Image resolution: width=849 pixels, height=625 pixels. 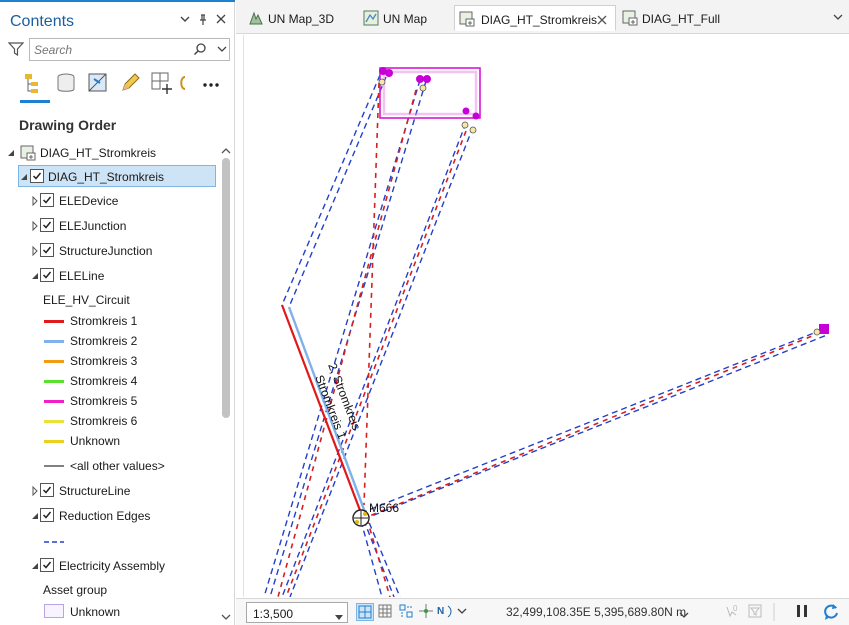 I want to click on pause-drawing-icon, so click(x=803, y=612).